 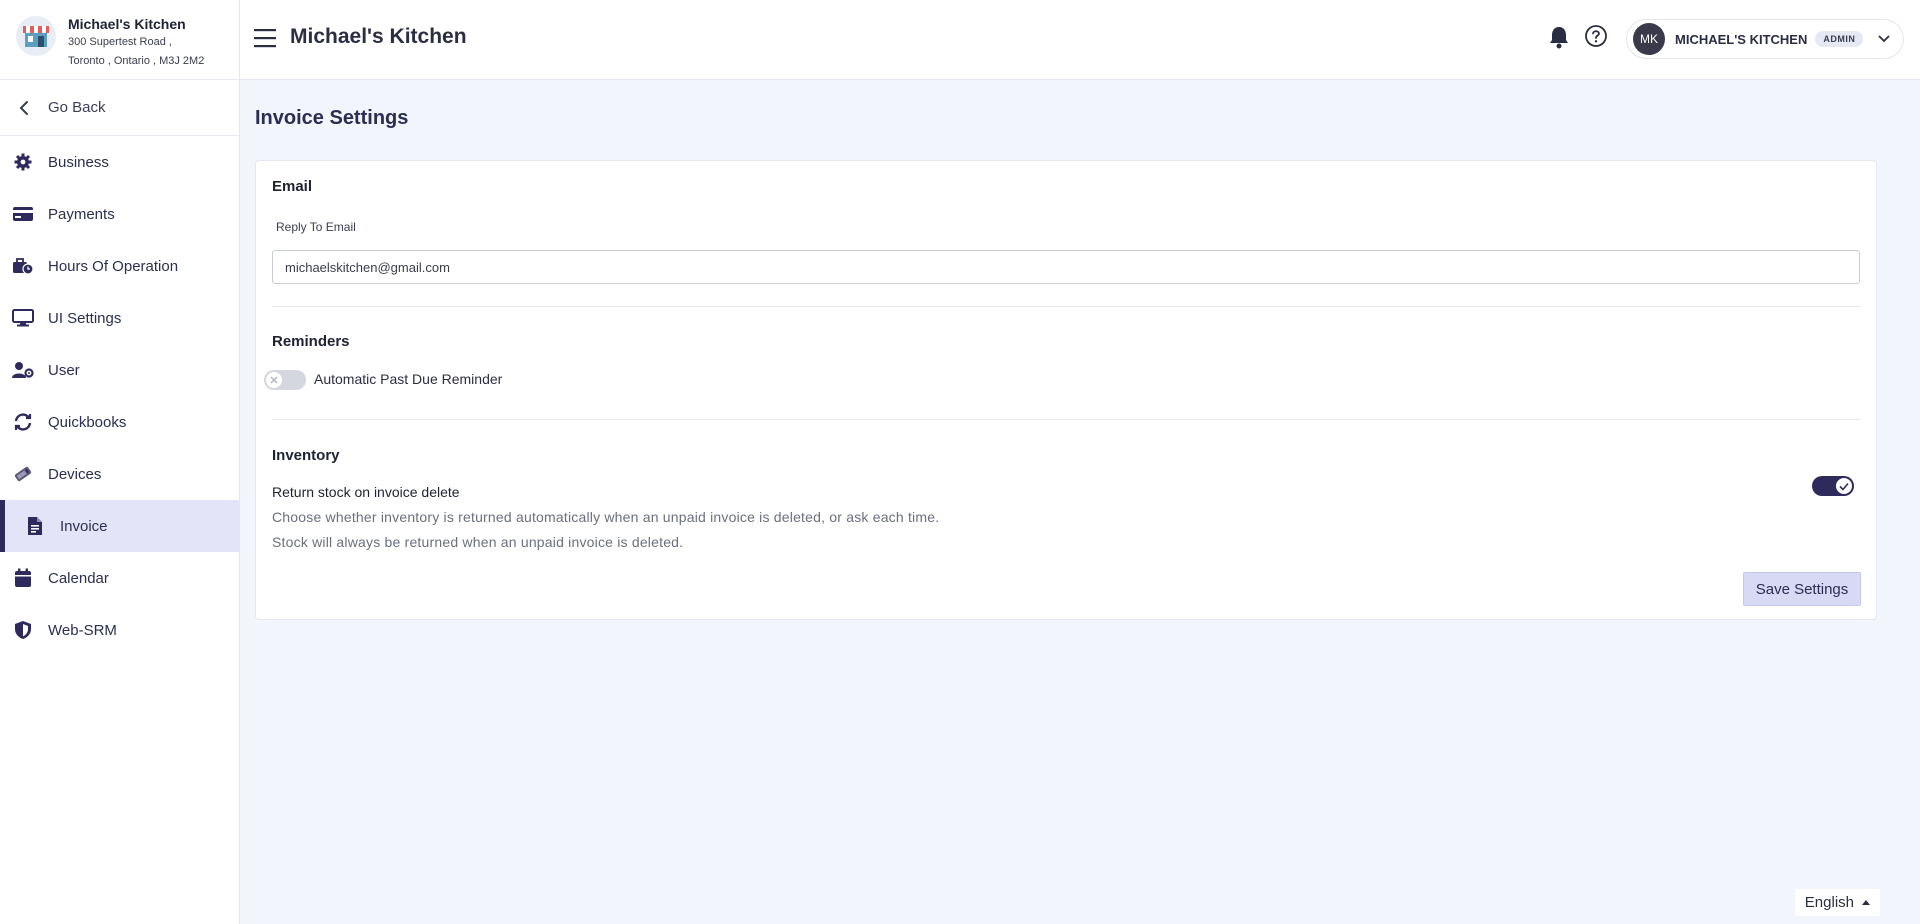 What do you see at coordinates (1839, 39) in the screenshot?
I see `role-badge: ADMIN` at bounding box center [1839, 39].